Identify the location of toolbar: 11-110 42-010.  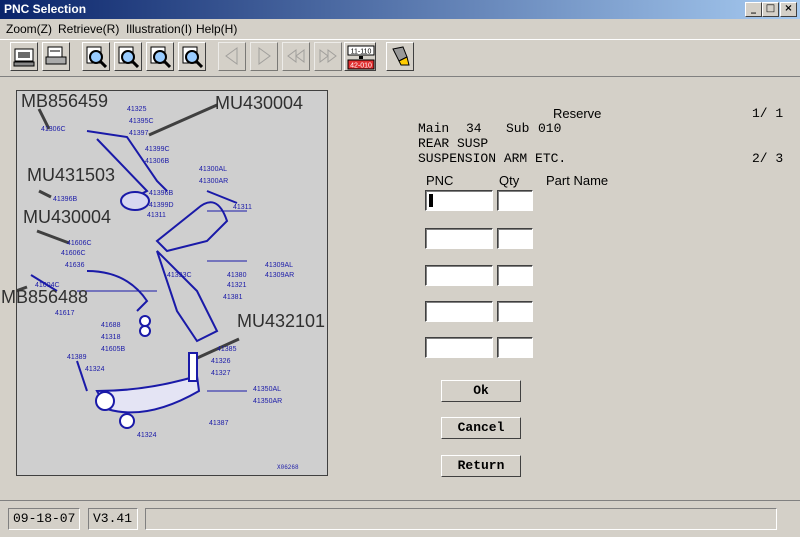
(400, 58).